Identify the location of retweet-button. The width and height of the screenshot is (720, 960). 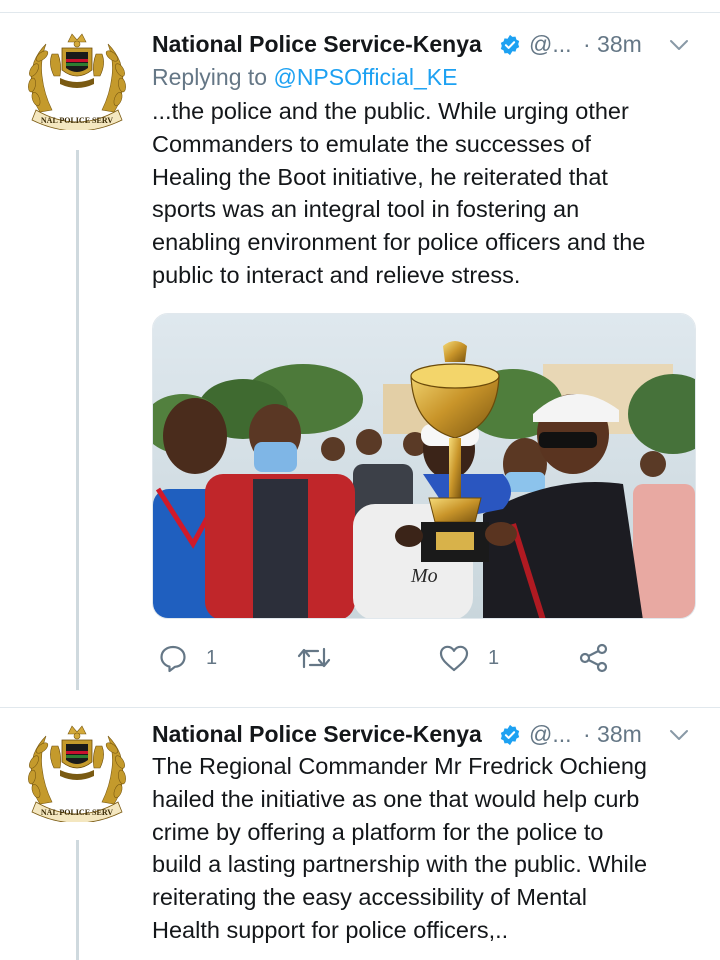
(323, 658).